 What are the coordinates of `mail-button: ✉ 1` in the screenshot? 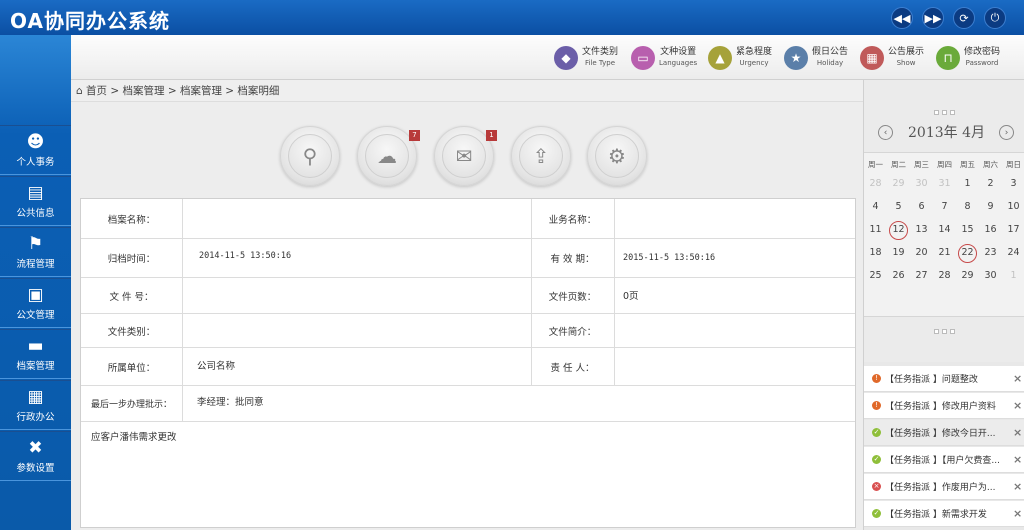 It's located at (465, 156).